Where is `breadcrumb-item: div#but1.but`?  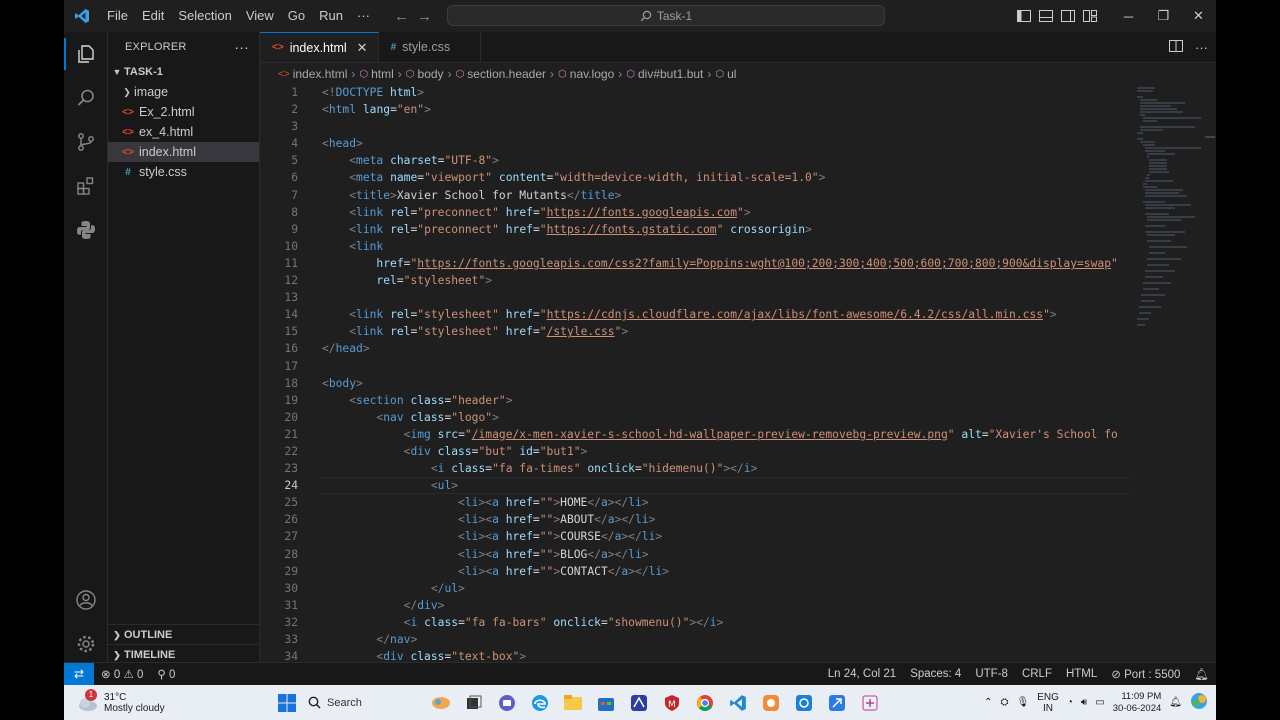
breadcrumb-item: div#but1.but is located at coordinates (670, 74).